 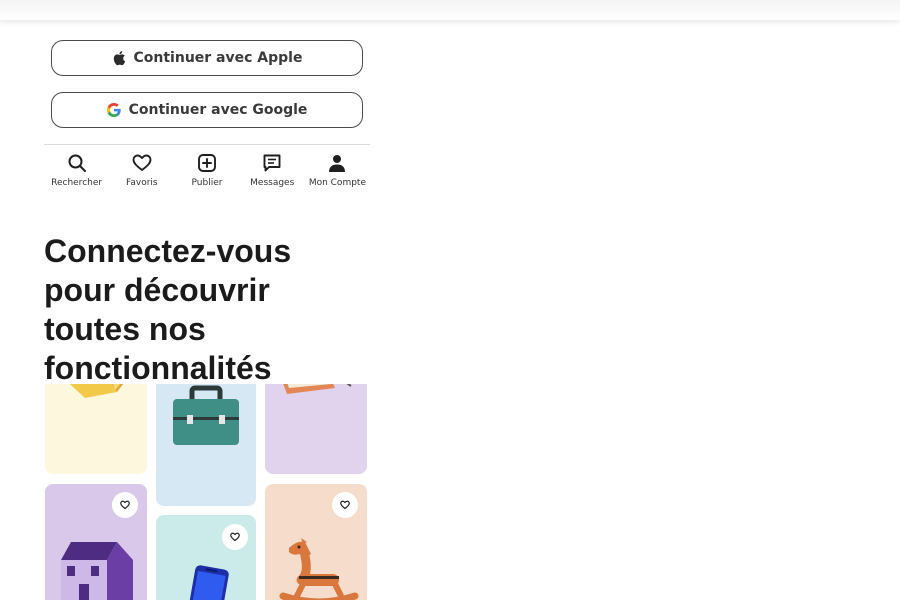 I want to click on plus-square-icon, so click(x=207, y=163).